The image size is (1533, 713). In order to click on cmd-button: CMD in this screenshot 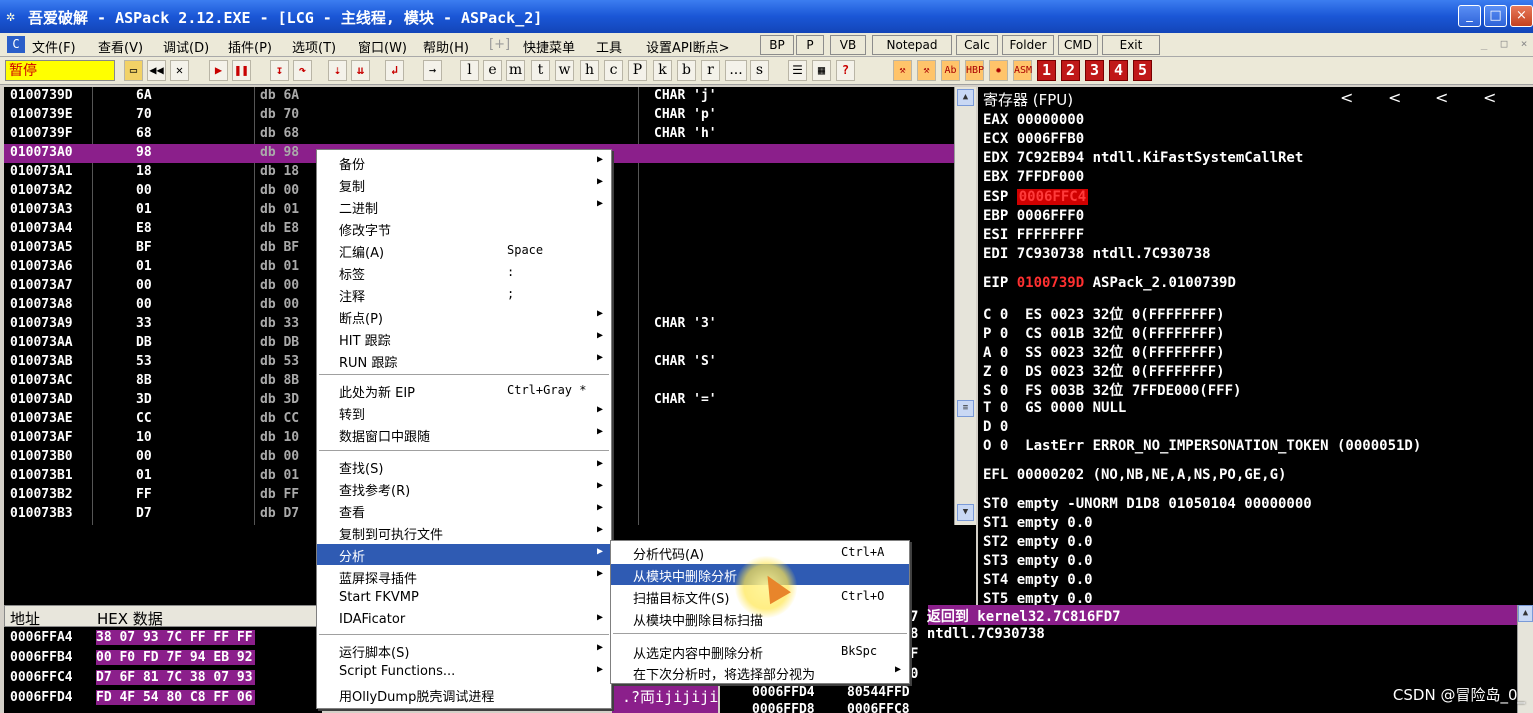, I will do `click(1078, 45)`.